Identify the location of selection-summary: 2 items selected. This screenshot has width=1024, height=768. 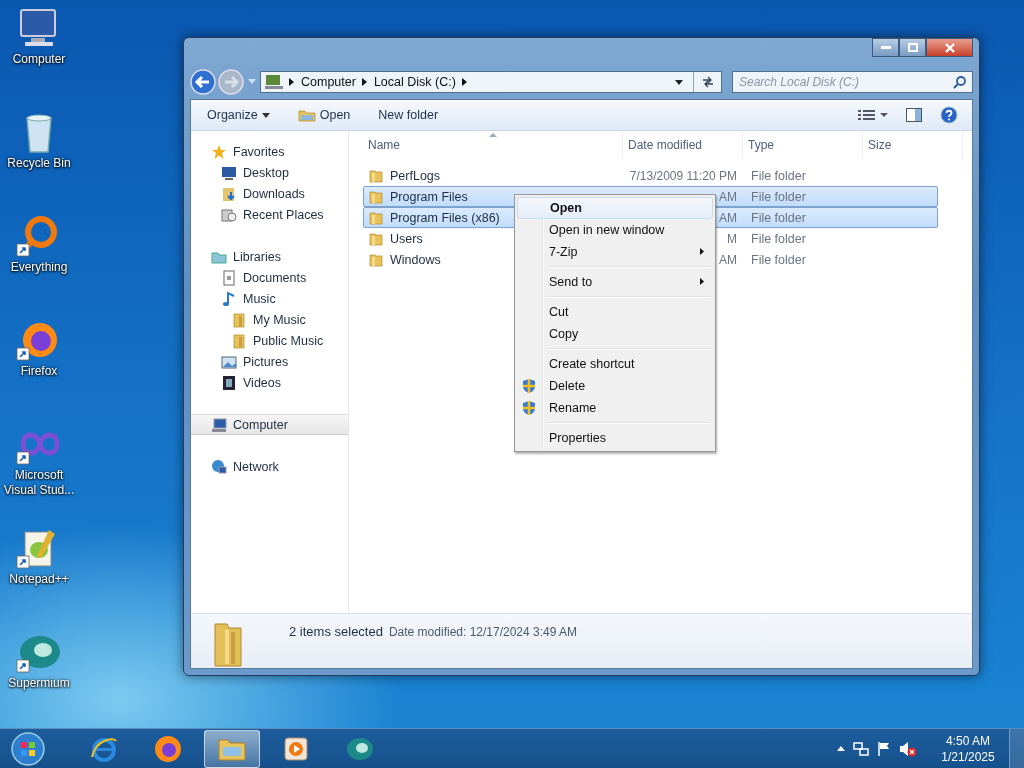
(336, 631).